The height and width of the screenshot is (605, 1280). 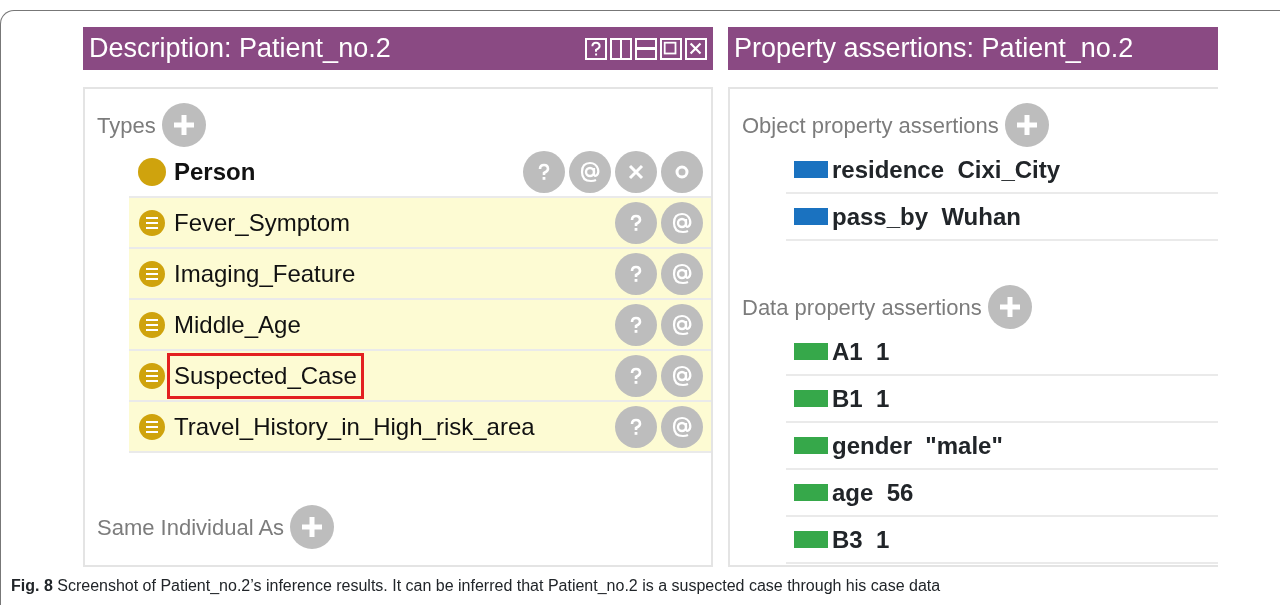 What do you see at coordinates (262, 222) in the screenshot?
I see `type-name: Fever_Symptom` at bounding box center [262, 222].